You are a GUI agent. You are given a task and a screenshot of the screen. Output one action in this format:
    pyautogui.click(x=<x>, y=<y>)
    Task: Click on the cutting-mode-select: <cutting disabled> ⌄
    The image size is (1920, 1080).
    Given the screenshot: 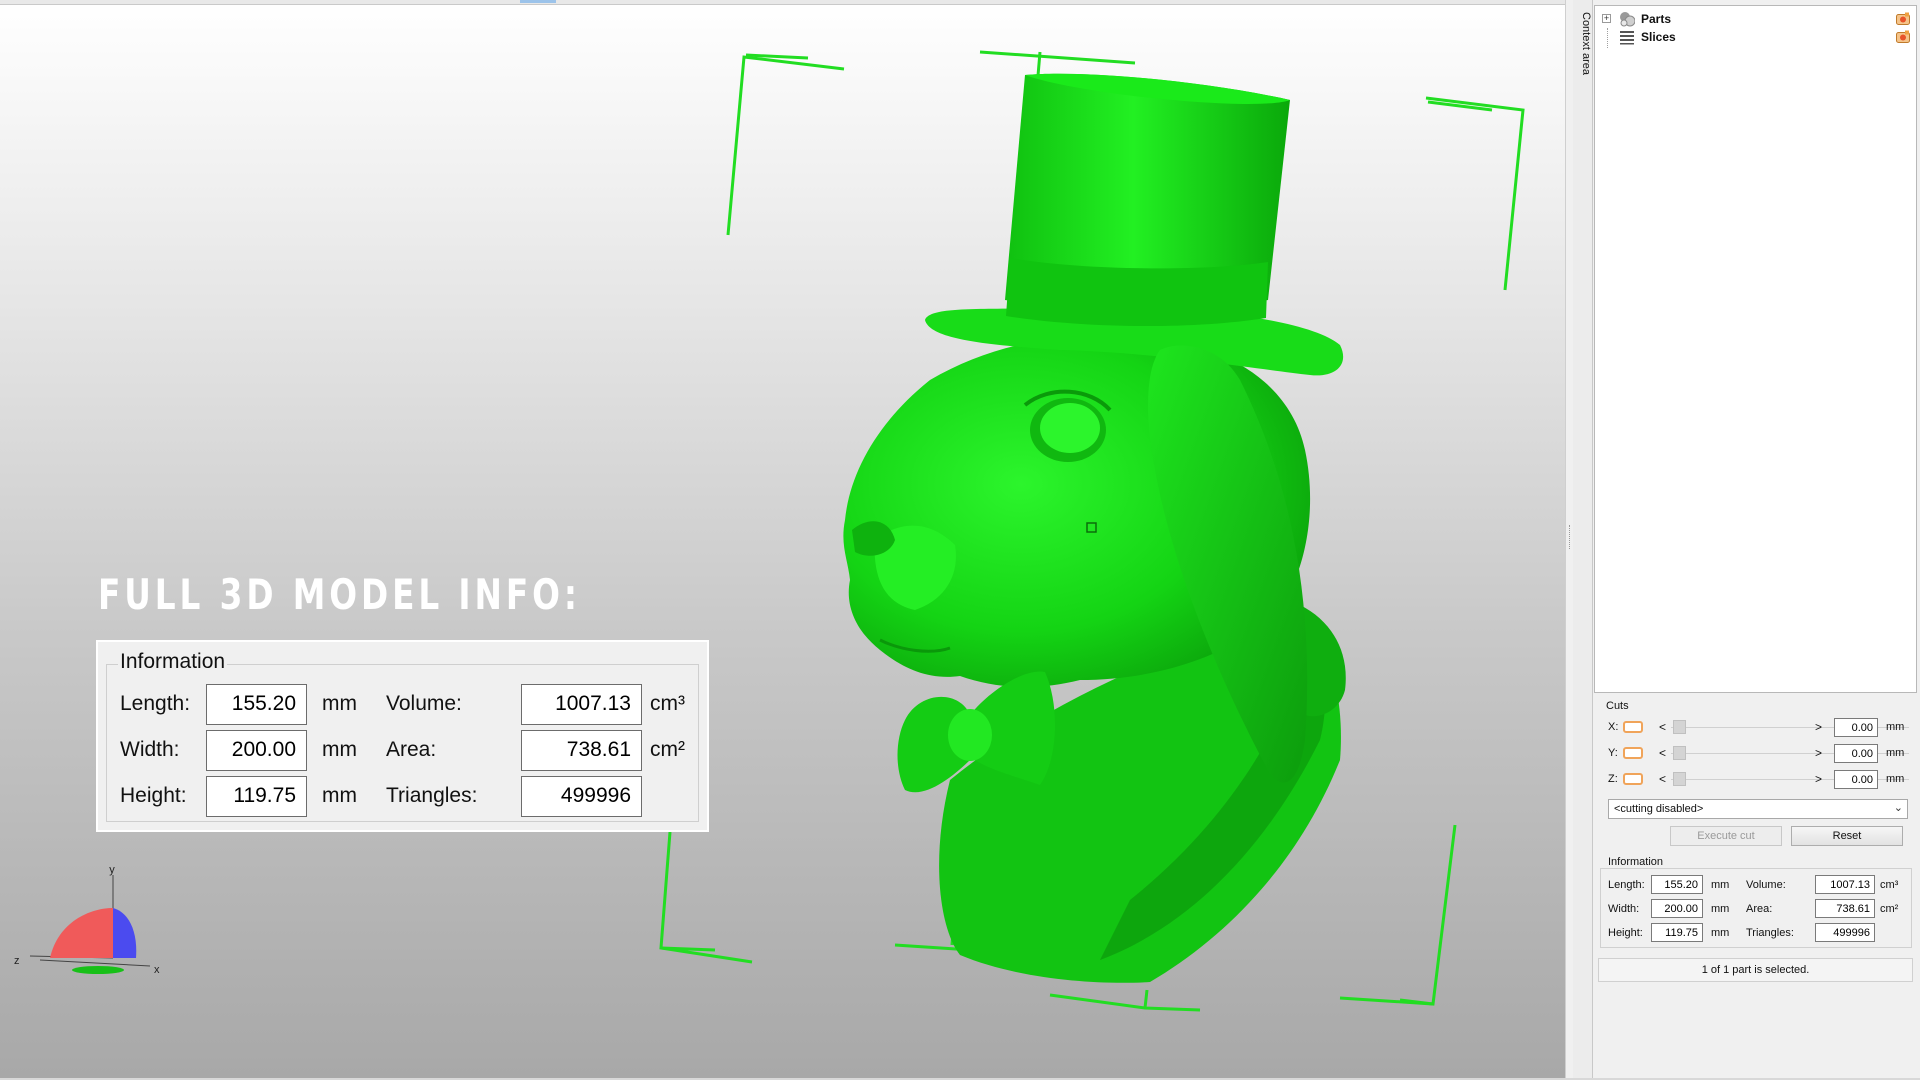 What is the action you would take?
    pyautogui.click(x=1758, y=809)
    